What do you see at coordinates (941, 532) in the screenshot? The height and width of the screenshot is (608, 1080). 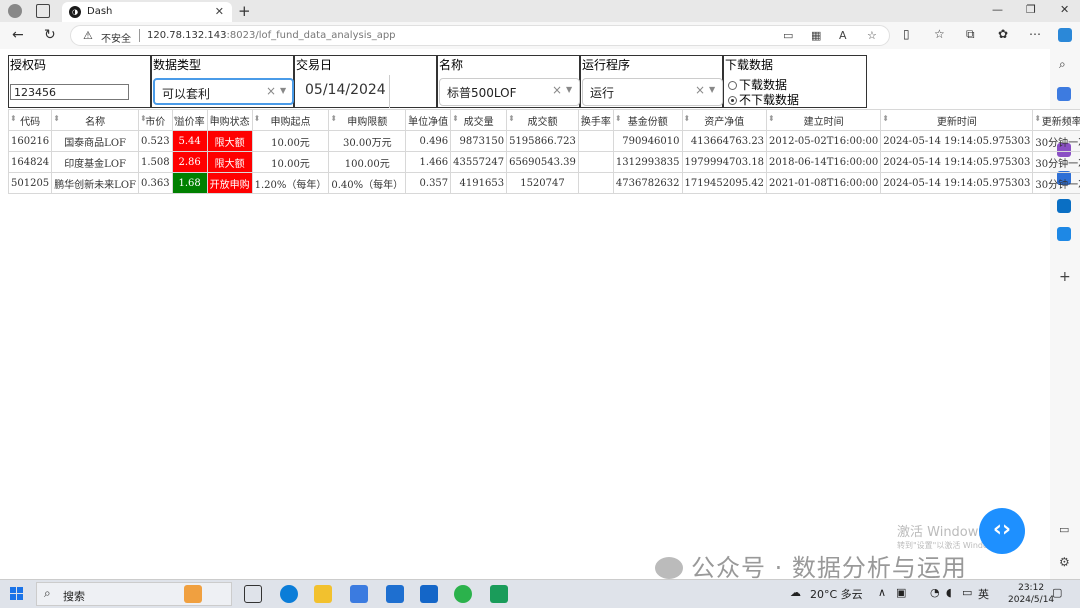 I see `activate-windows-title: 激活 Windows` at bounding box center [941, 532].